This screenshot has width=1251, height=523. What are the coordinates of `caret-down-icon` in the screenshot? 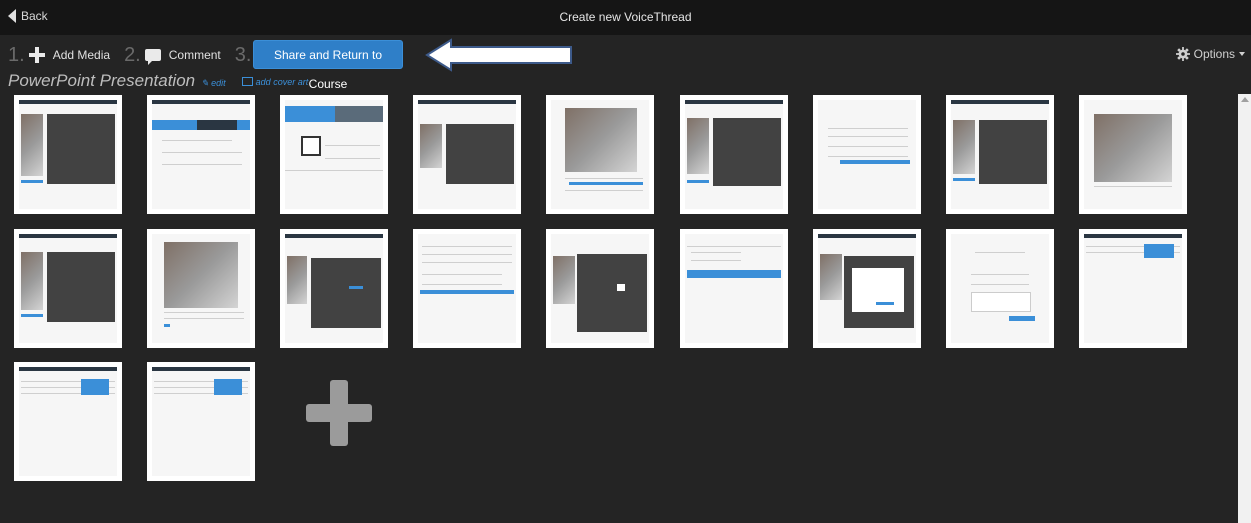 It's located at (1242, 54).